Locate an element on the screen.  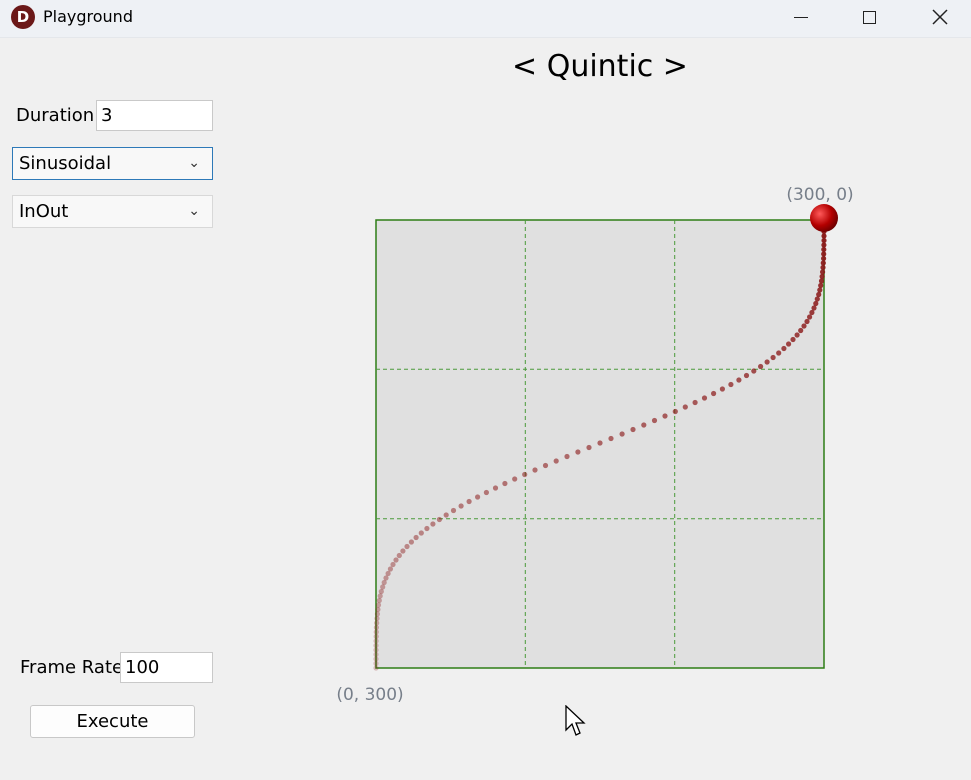
frame-rate-input is located at coordinates (166, 667).